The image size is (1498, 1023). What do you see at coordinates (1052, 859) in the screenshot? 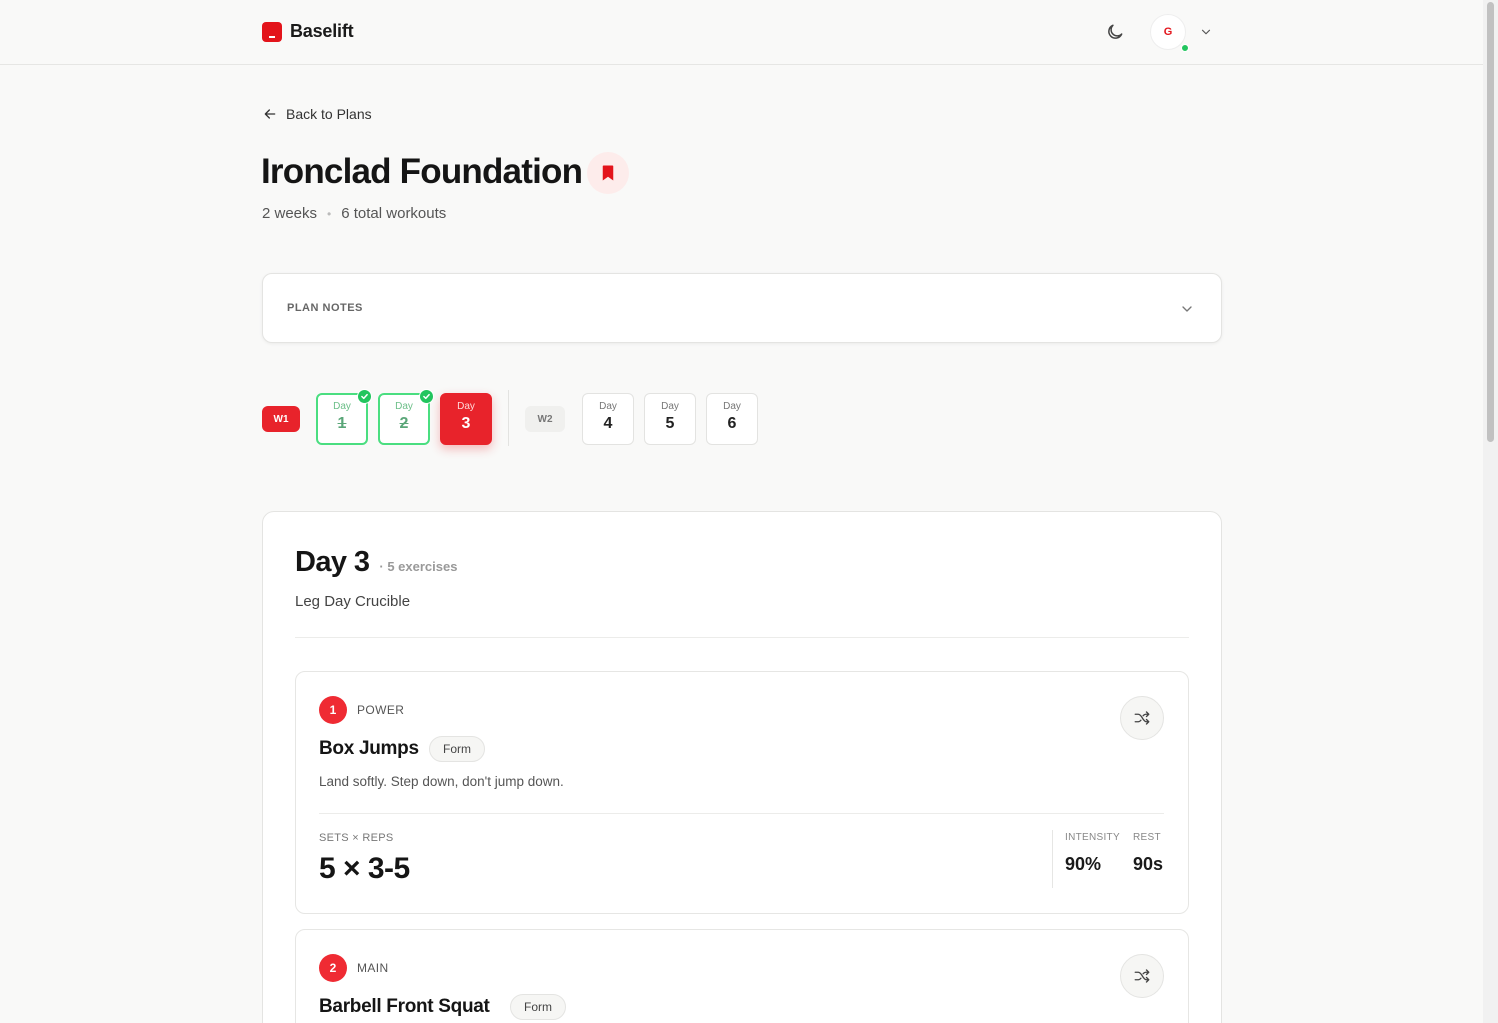
I see `stat-divider` at bounding box center [1052, 859].